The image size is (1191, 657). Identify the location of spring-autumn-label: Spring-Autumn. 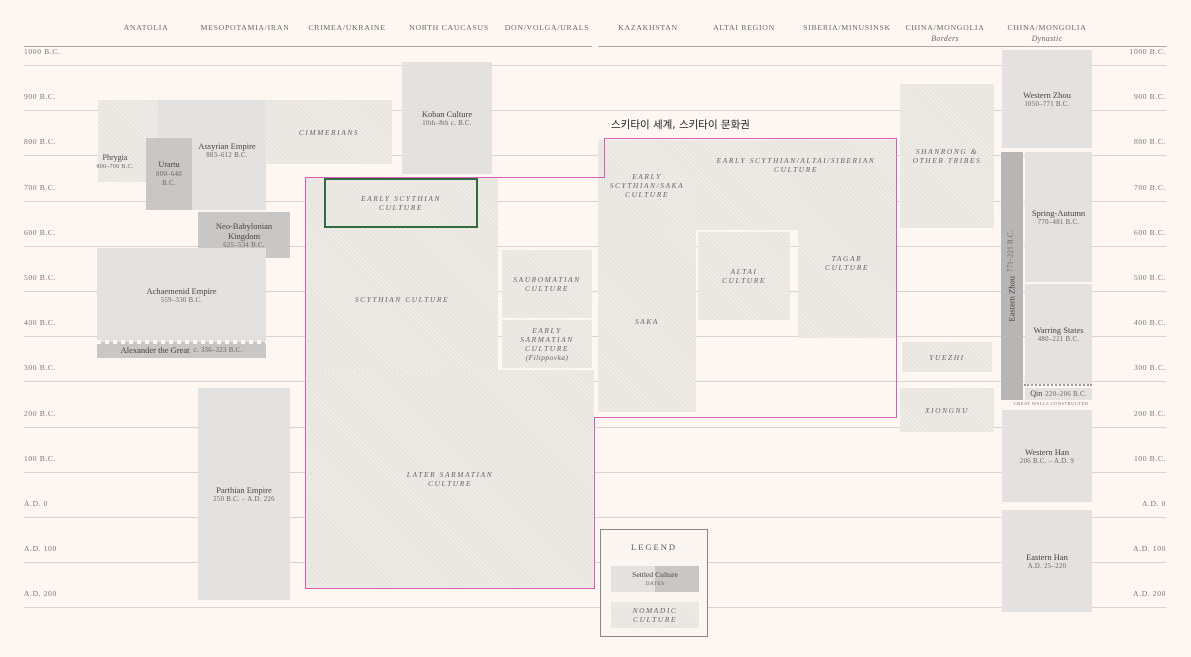
(1058, 212).